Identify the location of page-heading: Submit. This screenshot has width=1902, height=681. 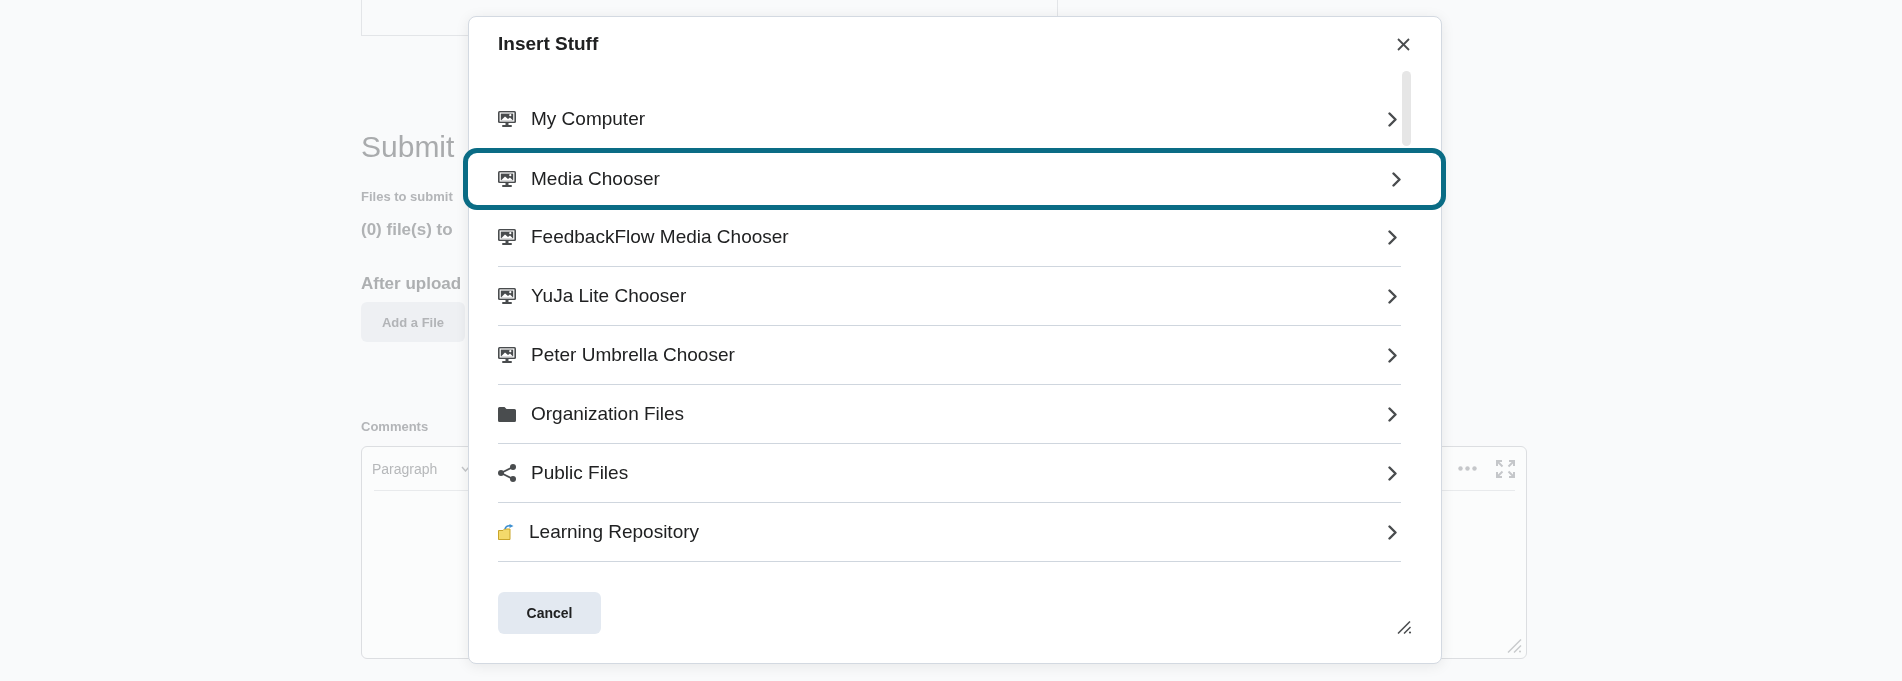
(408, 147).